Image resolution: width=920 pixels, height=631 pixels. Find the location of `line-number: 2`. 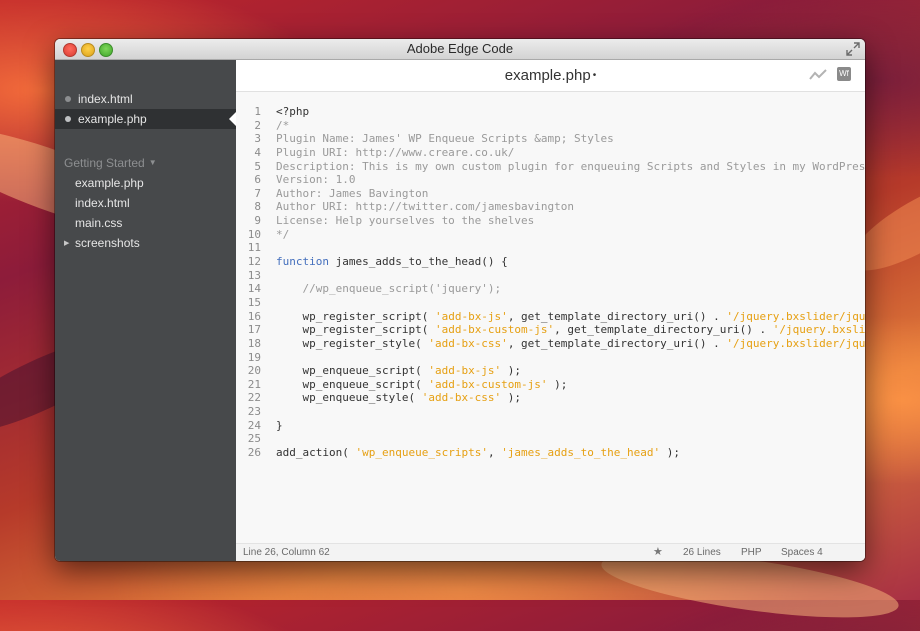

line-number: 2 is located at coordinates (257, 125).